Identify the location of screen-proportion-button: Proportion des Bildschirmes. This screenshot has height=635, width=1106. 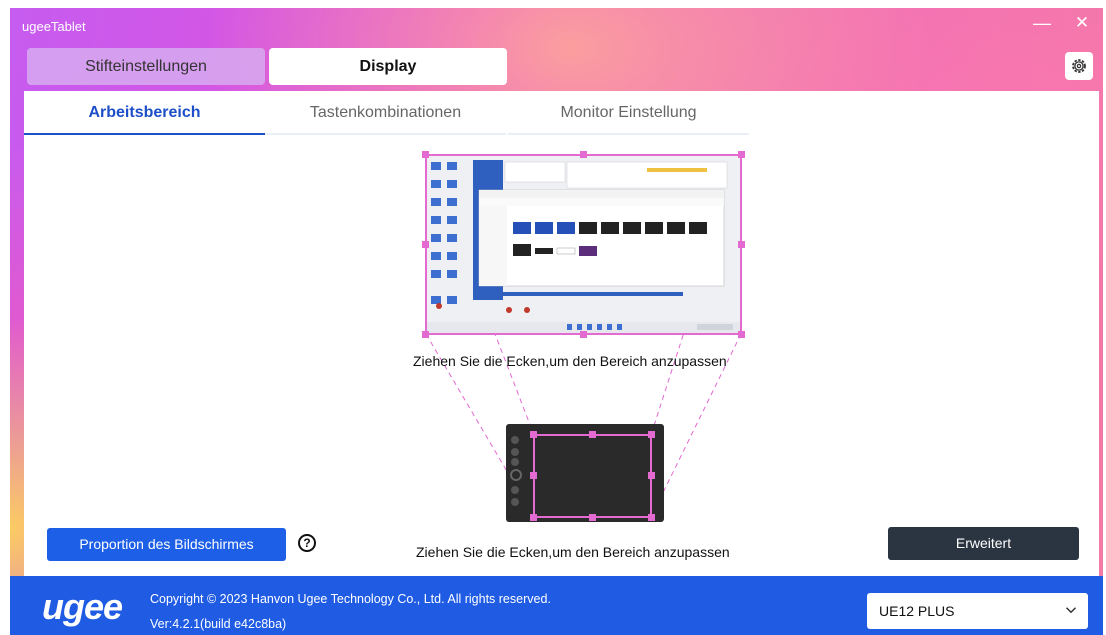
(166, 544).